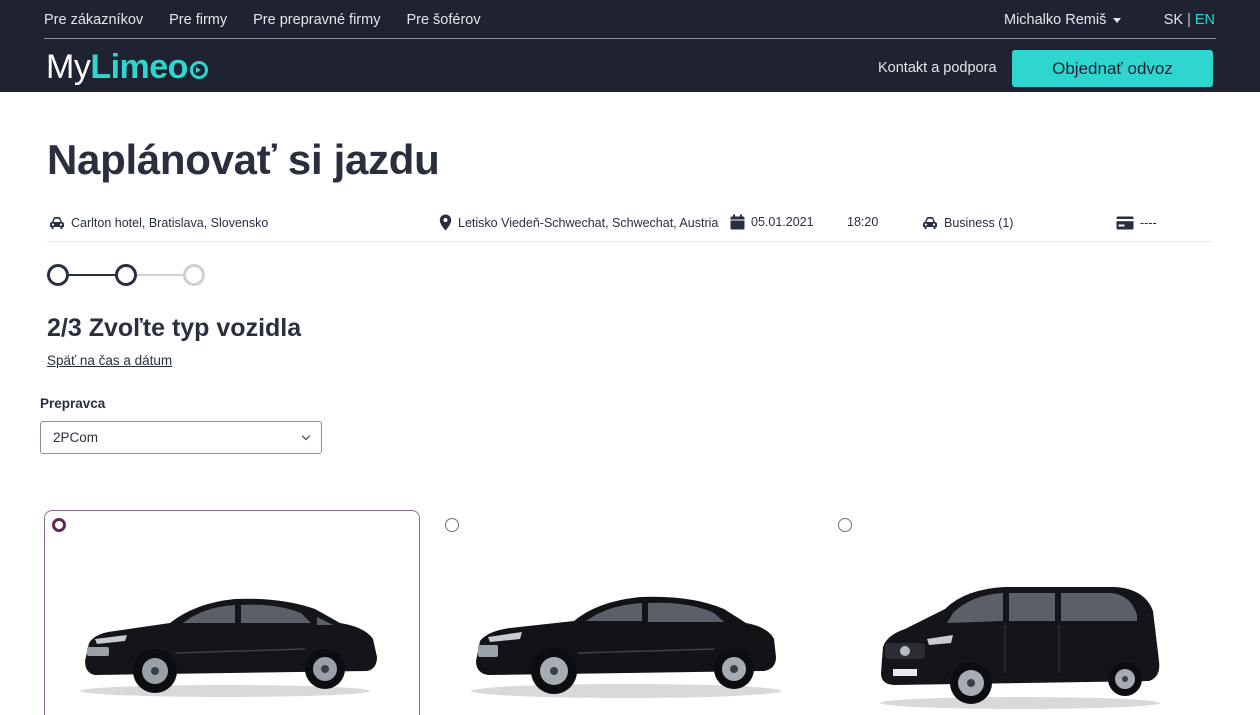 The width and height of the screenshot is (1260, 715). I want to click on carrier-select: 2PCom, so click(181, 437).